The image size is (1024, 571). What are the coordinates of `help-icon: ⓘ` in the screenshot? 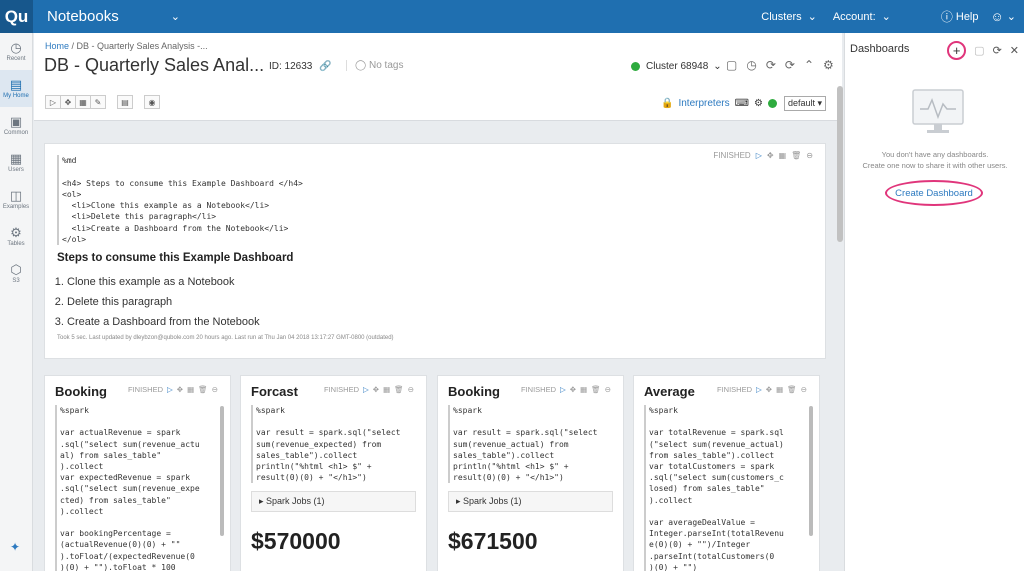 It's located at (947, 16).